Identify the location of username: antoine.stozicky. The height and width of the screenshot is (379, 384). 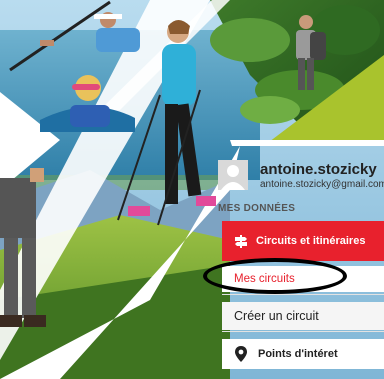
(318, 169).